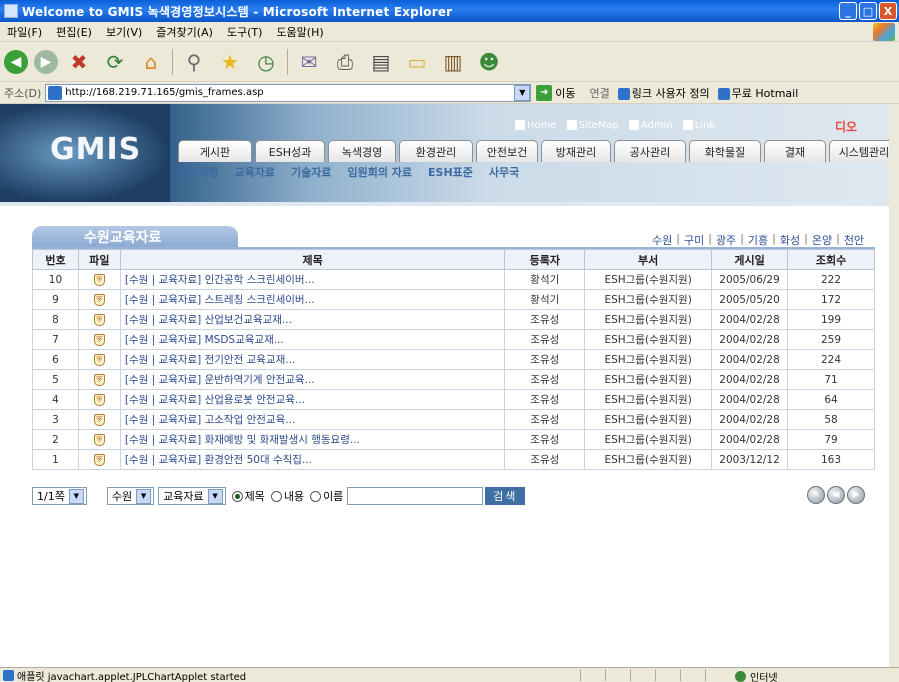 This screenshot has width=899, height=682. I want to click on menu-favorites: 즐겨찾기(A), so click(184, 32).